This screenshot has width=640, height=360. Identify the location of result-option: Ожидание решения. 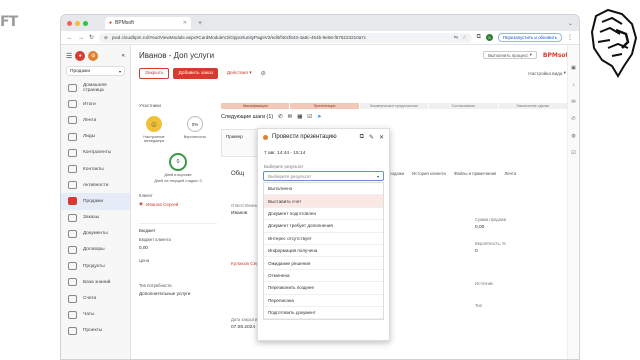
(323, 263).